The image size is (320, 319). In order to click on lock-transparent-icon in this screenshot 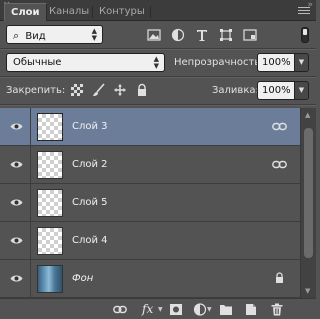, I will do `click(77, 90)`.